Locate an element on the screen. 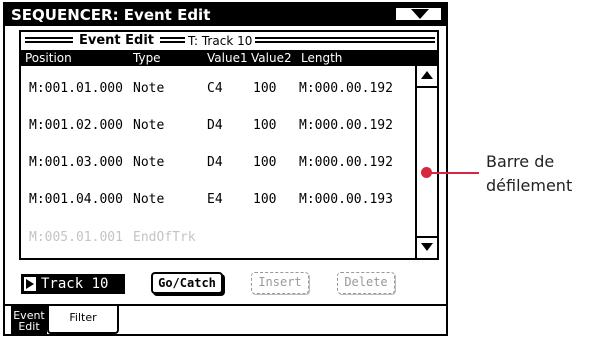 The image size is (594, 340). window-title: SEQUENCER: Event Edit is located at coordinates (111, 15).